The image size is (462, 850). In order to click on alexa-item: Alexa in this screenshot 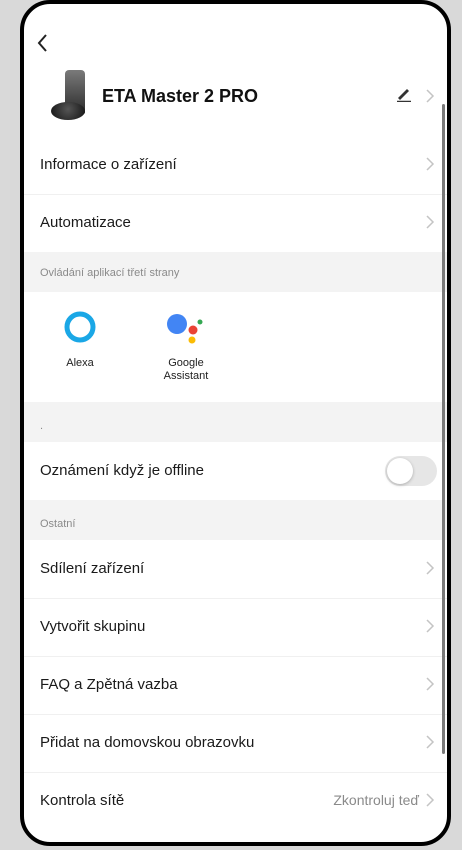, I will do `click(80, 339)`.